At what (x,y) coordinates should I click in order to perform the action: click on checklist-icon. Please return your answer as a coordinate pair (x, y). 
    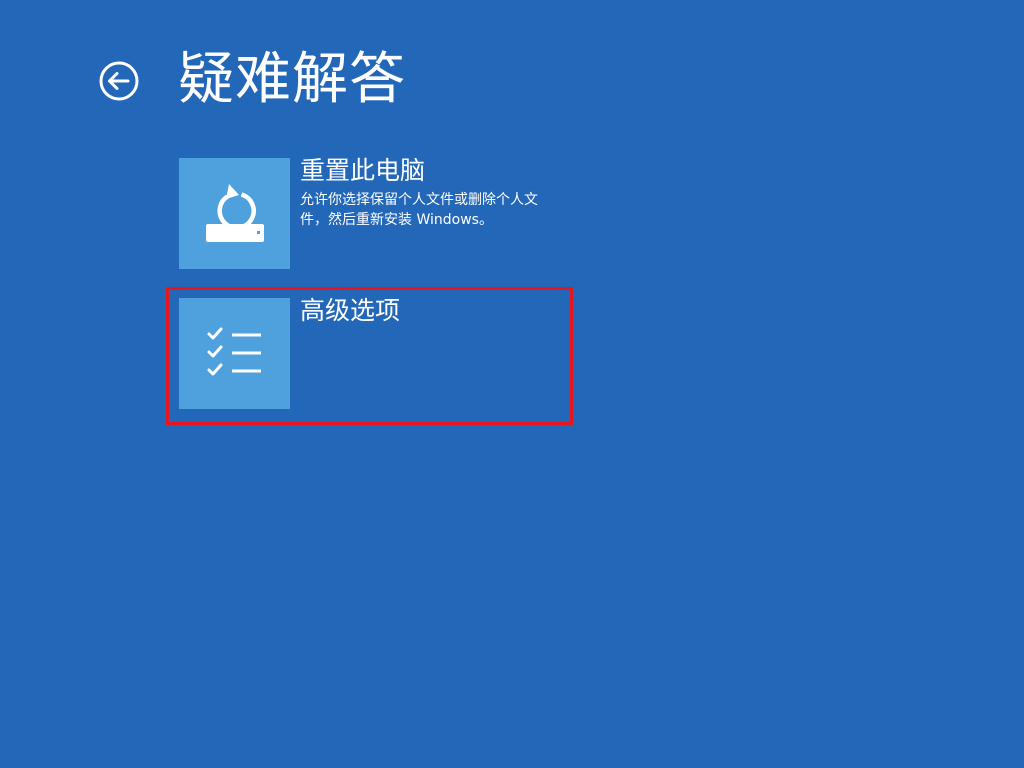
    Looking at the image, I should click on (234, 351).